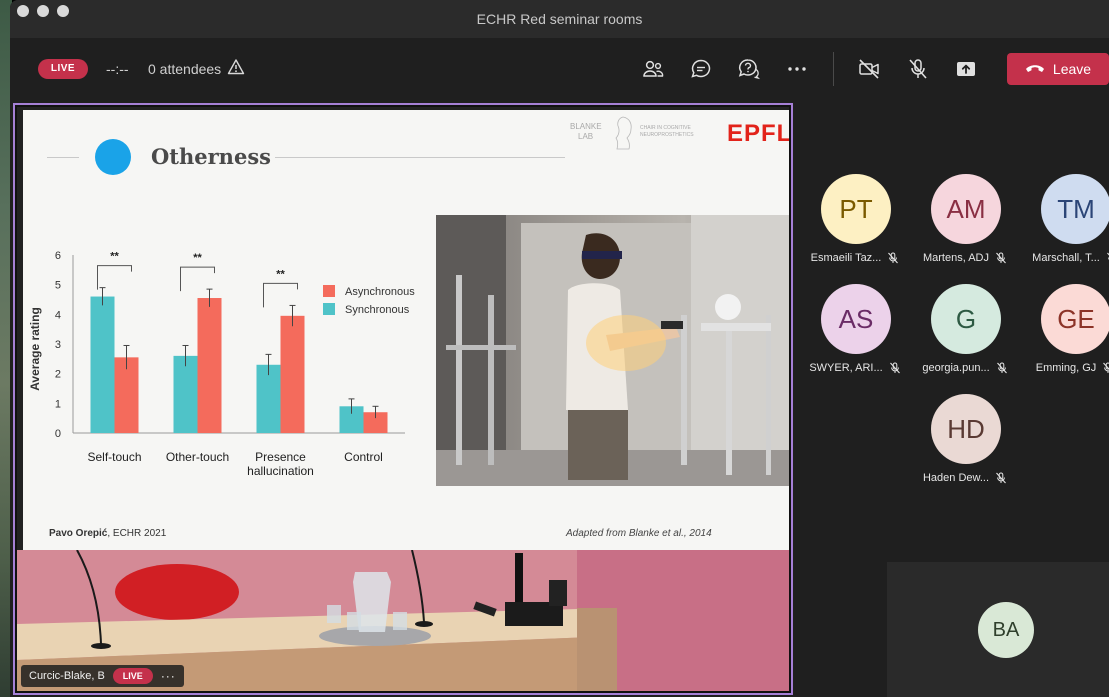 This screenshot has height=697, width=1109. I want to click on share-screen-icon, so click(966, 69).